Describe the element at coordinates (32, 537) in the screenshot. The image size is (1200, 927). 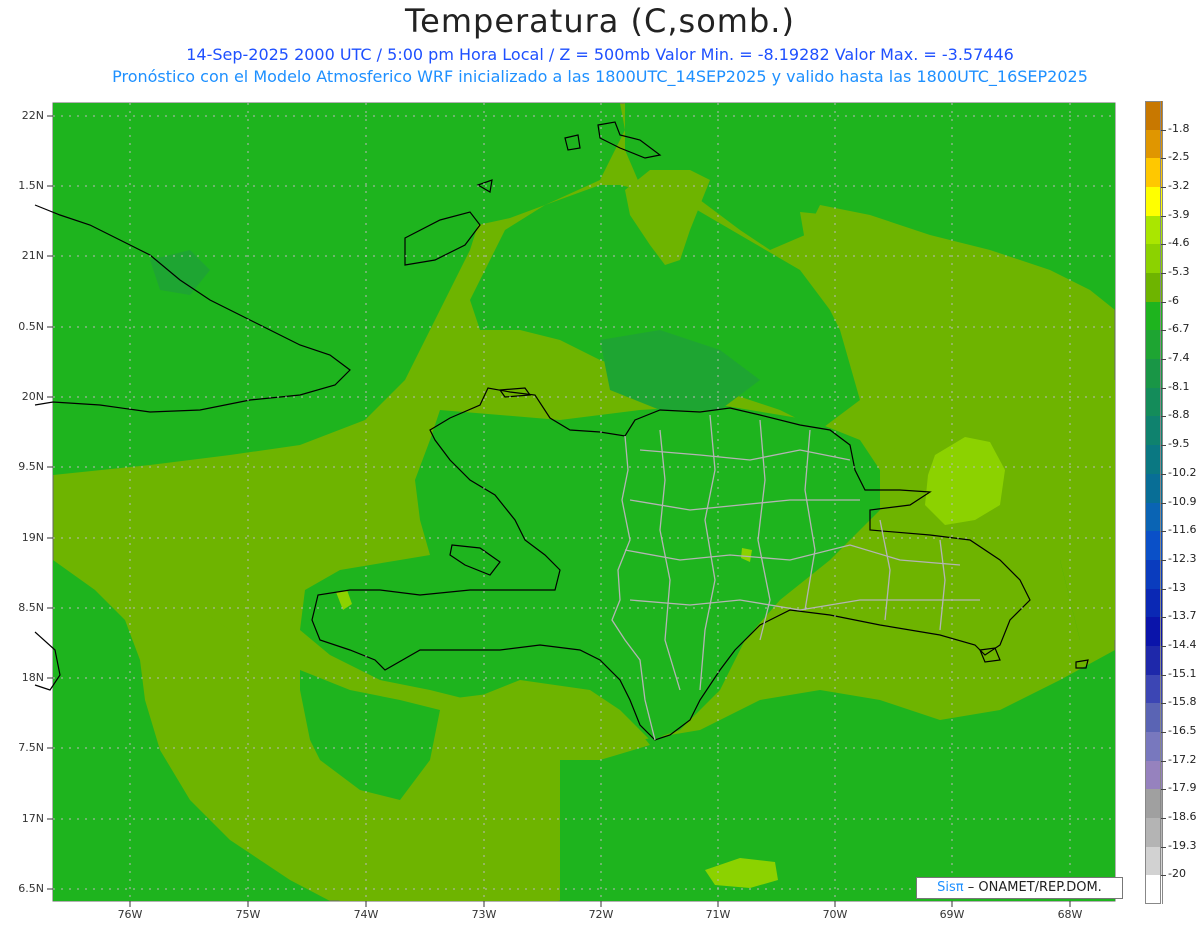
I see `lat-label: 19N` at that location.